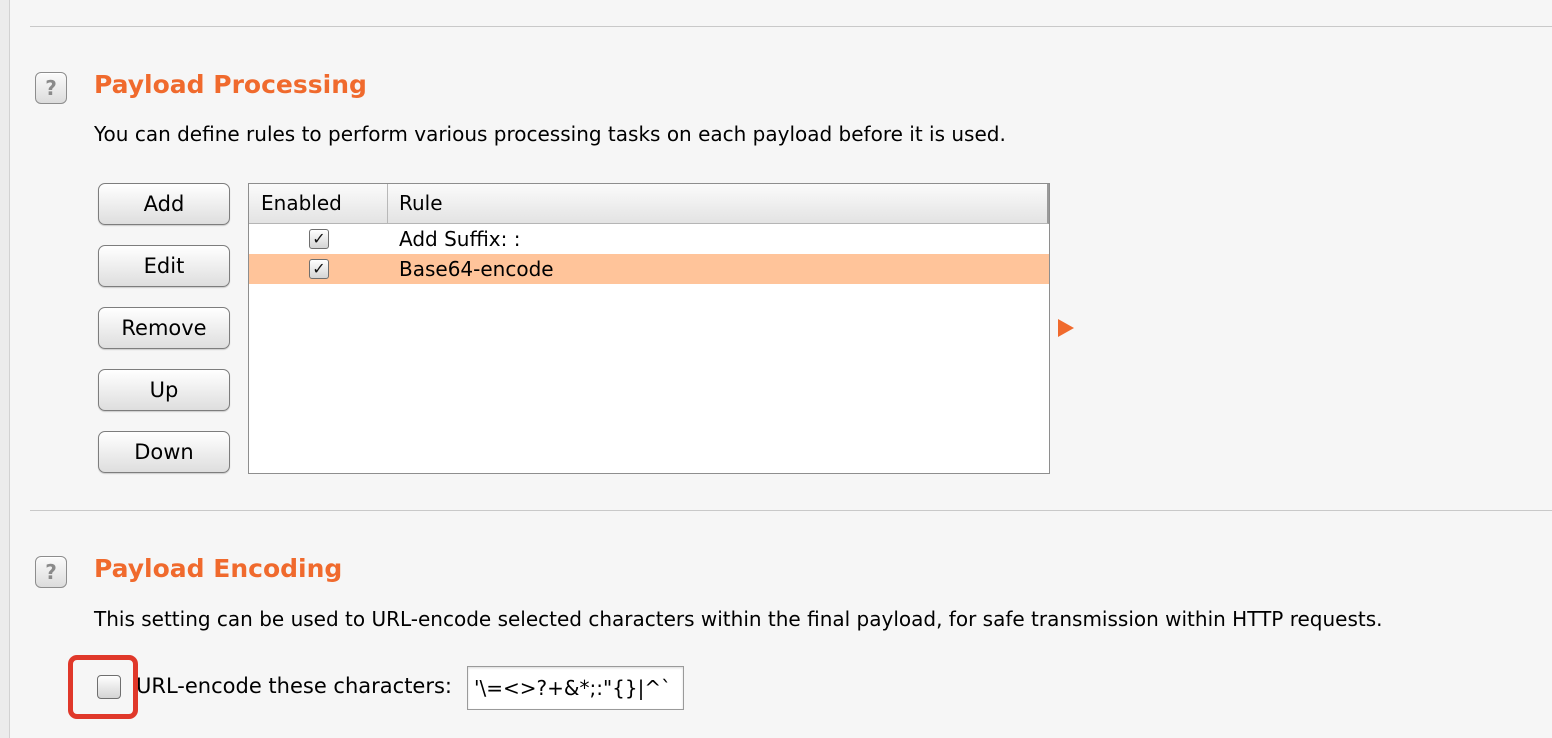  Describe the element at coordinates (164, 328) in the screenshot. I see `remove-button: Remove` at that location.